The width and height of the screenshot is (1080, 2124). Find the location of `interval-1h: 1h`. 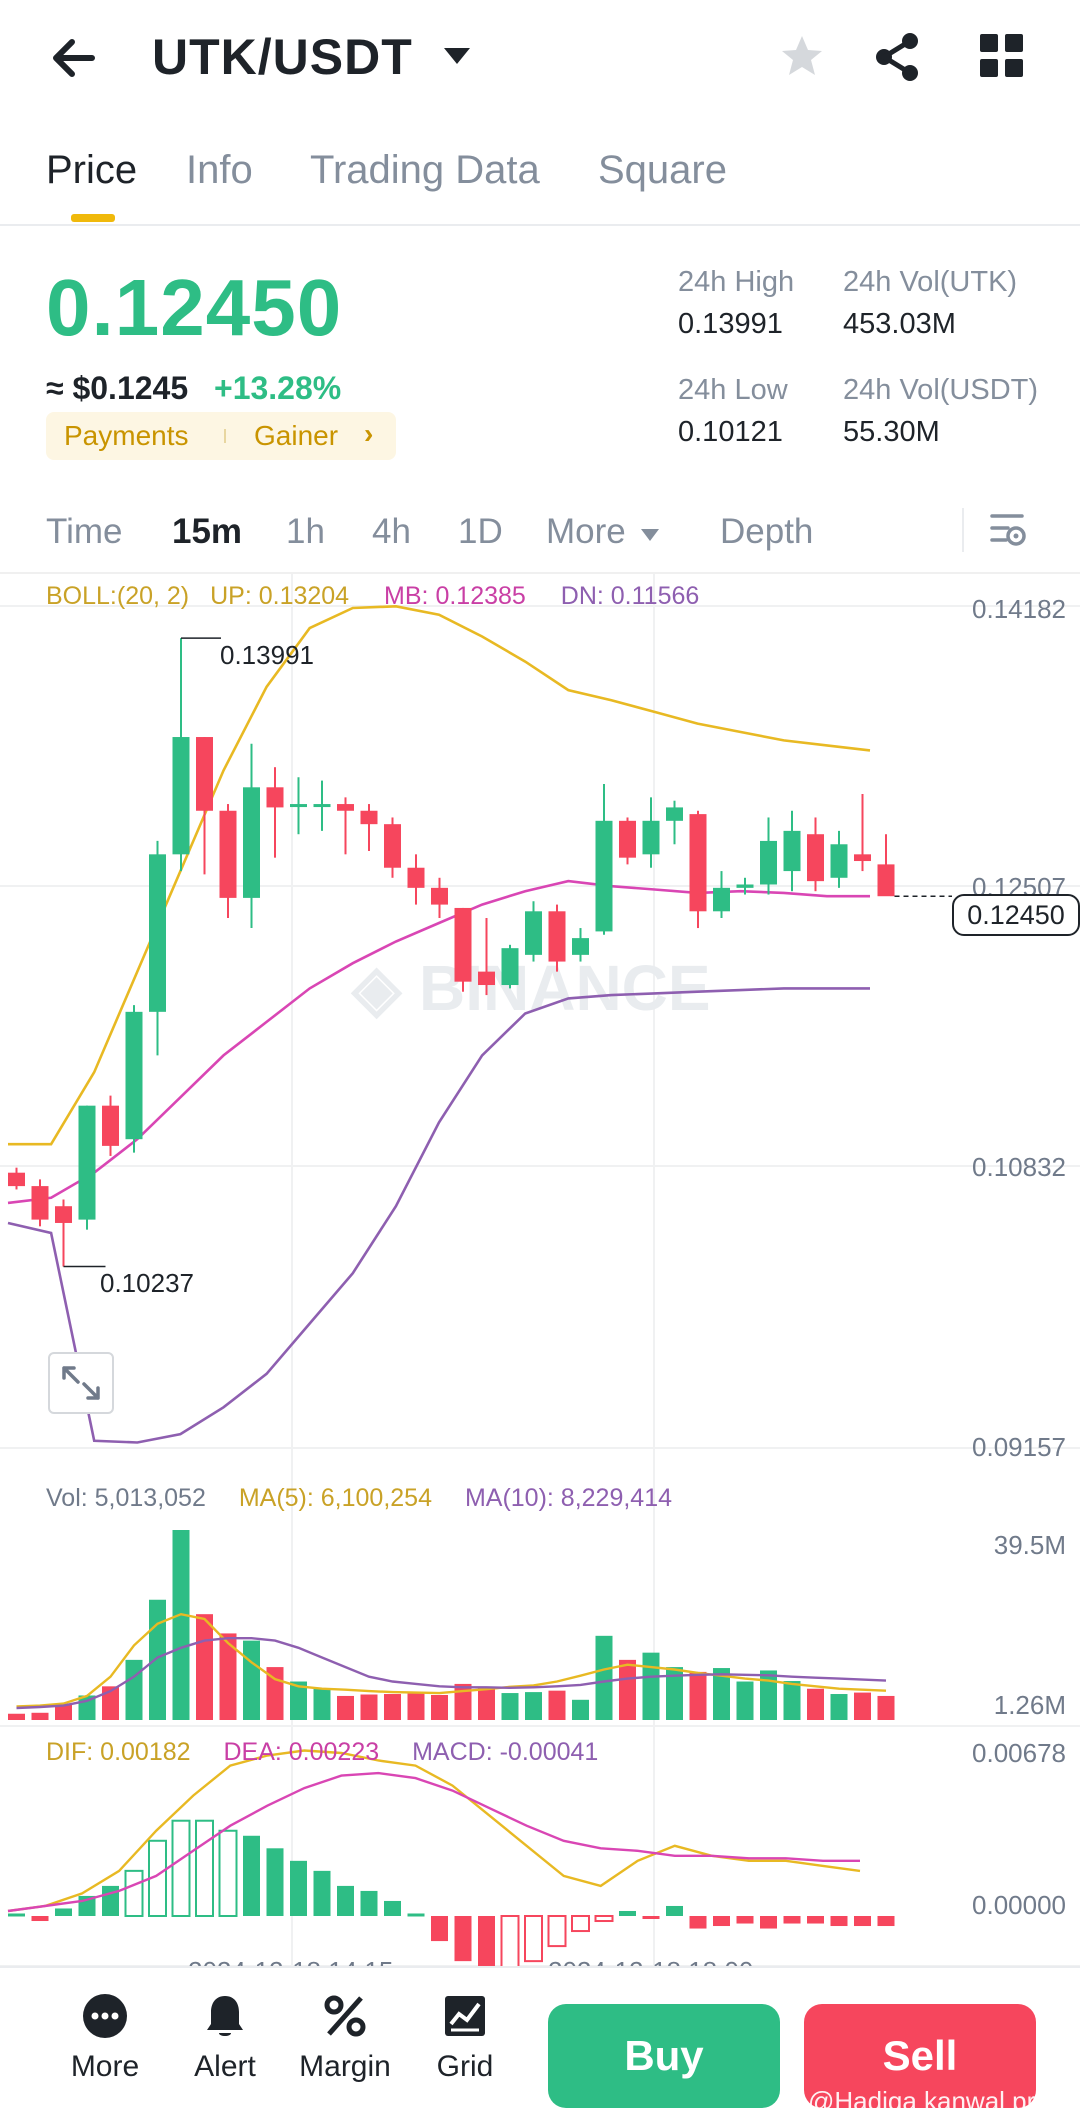

interval-1h: 1h is located at coordinates (305, 532).